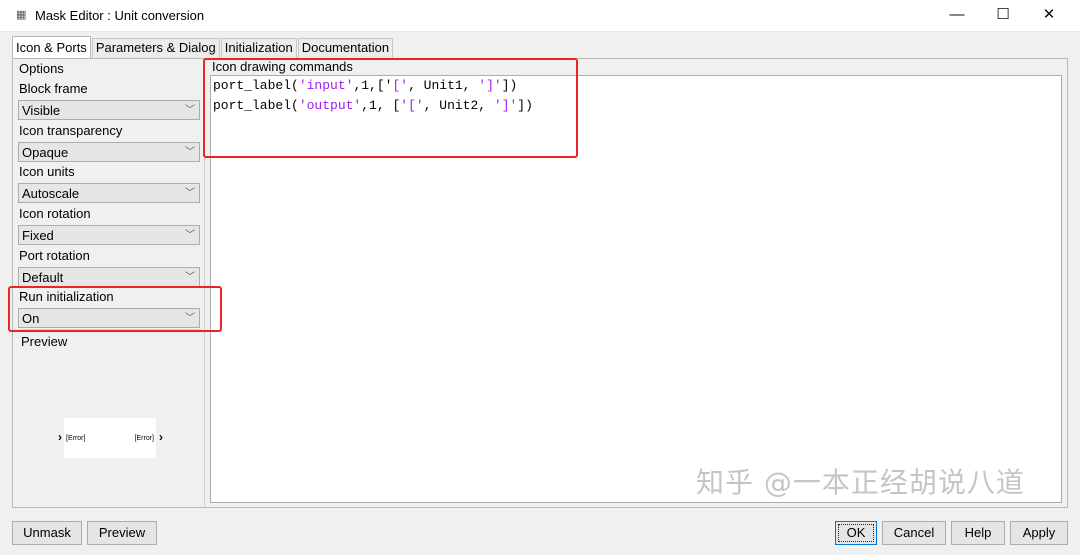 The image size is (1080, 555). I want to click on cancel-button: Cancel, so click(914, 533).